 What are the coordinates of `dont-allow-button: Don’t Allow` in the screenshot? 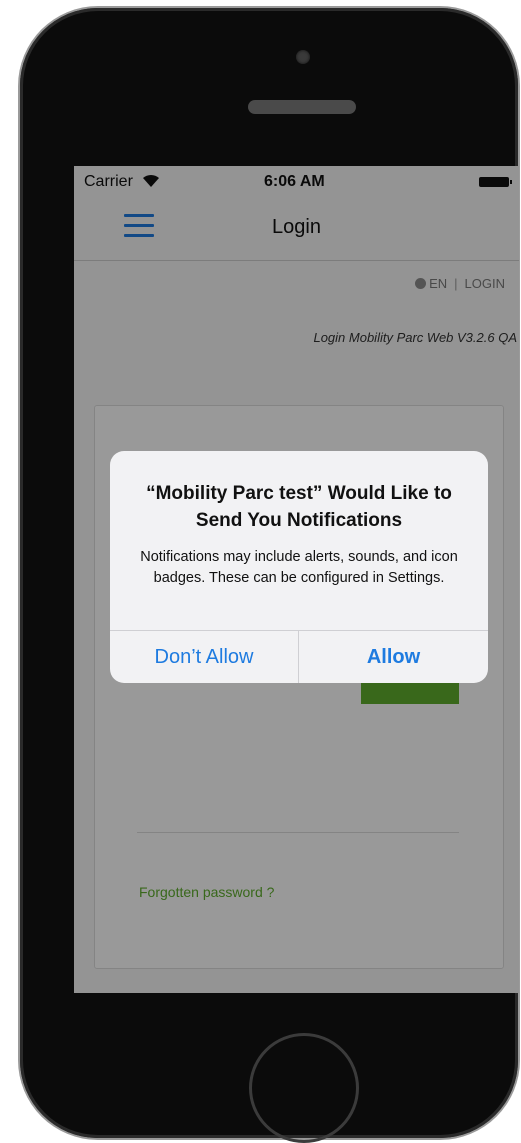 It's located at (204, 657).